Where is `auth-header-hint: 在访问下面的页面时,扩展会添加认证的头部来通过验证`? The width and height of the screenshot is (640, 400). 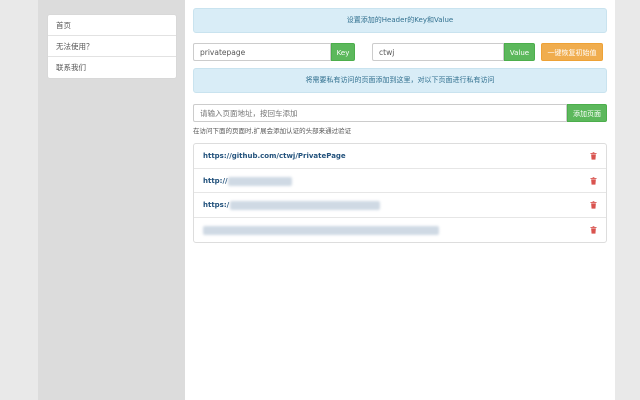
auth-header-hint: 在访问下面的页面时,扩展会添加认证的头部来通过验证 is located at coordinates (272, 131).